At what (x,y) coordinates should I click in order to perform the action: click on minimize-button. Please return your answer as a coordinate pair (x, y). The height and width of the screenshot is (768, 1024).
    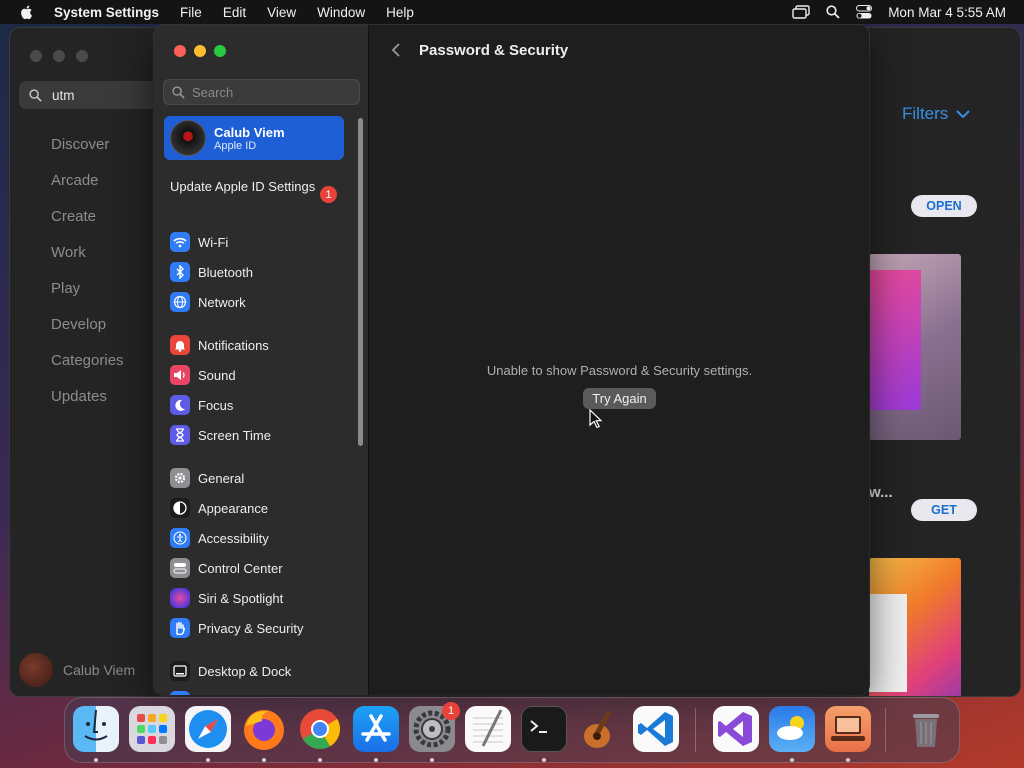
    Looking at the image, I should click on (200, 51).